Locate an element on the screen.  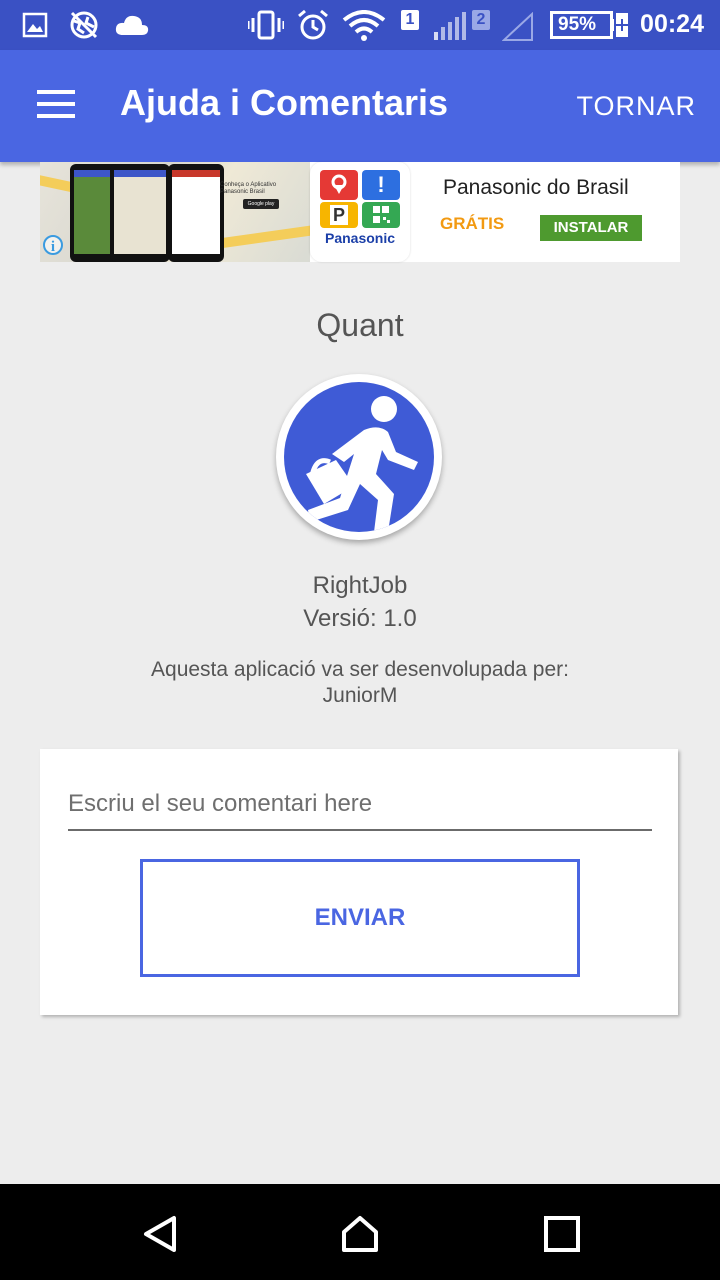
app-logo is located at coordinates (359, 457).